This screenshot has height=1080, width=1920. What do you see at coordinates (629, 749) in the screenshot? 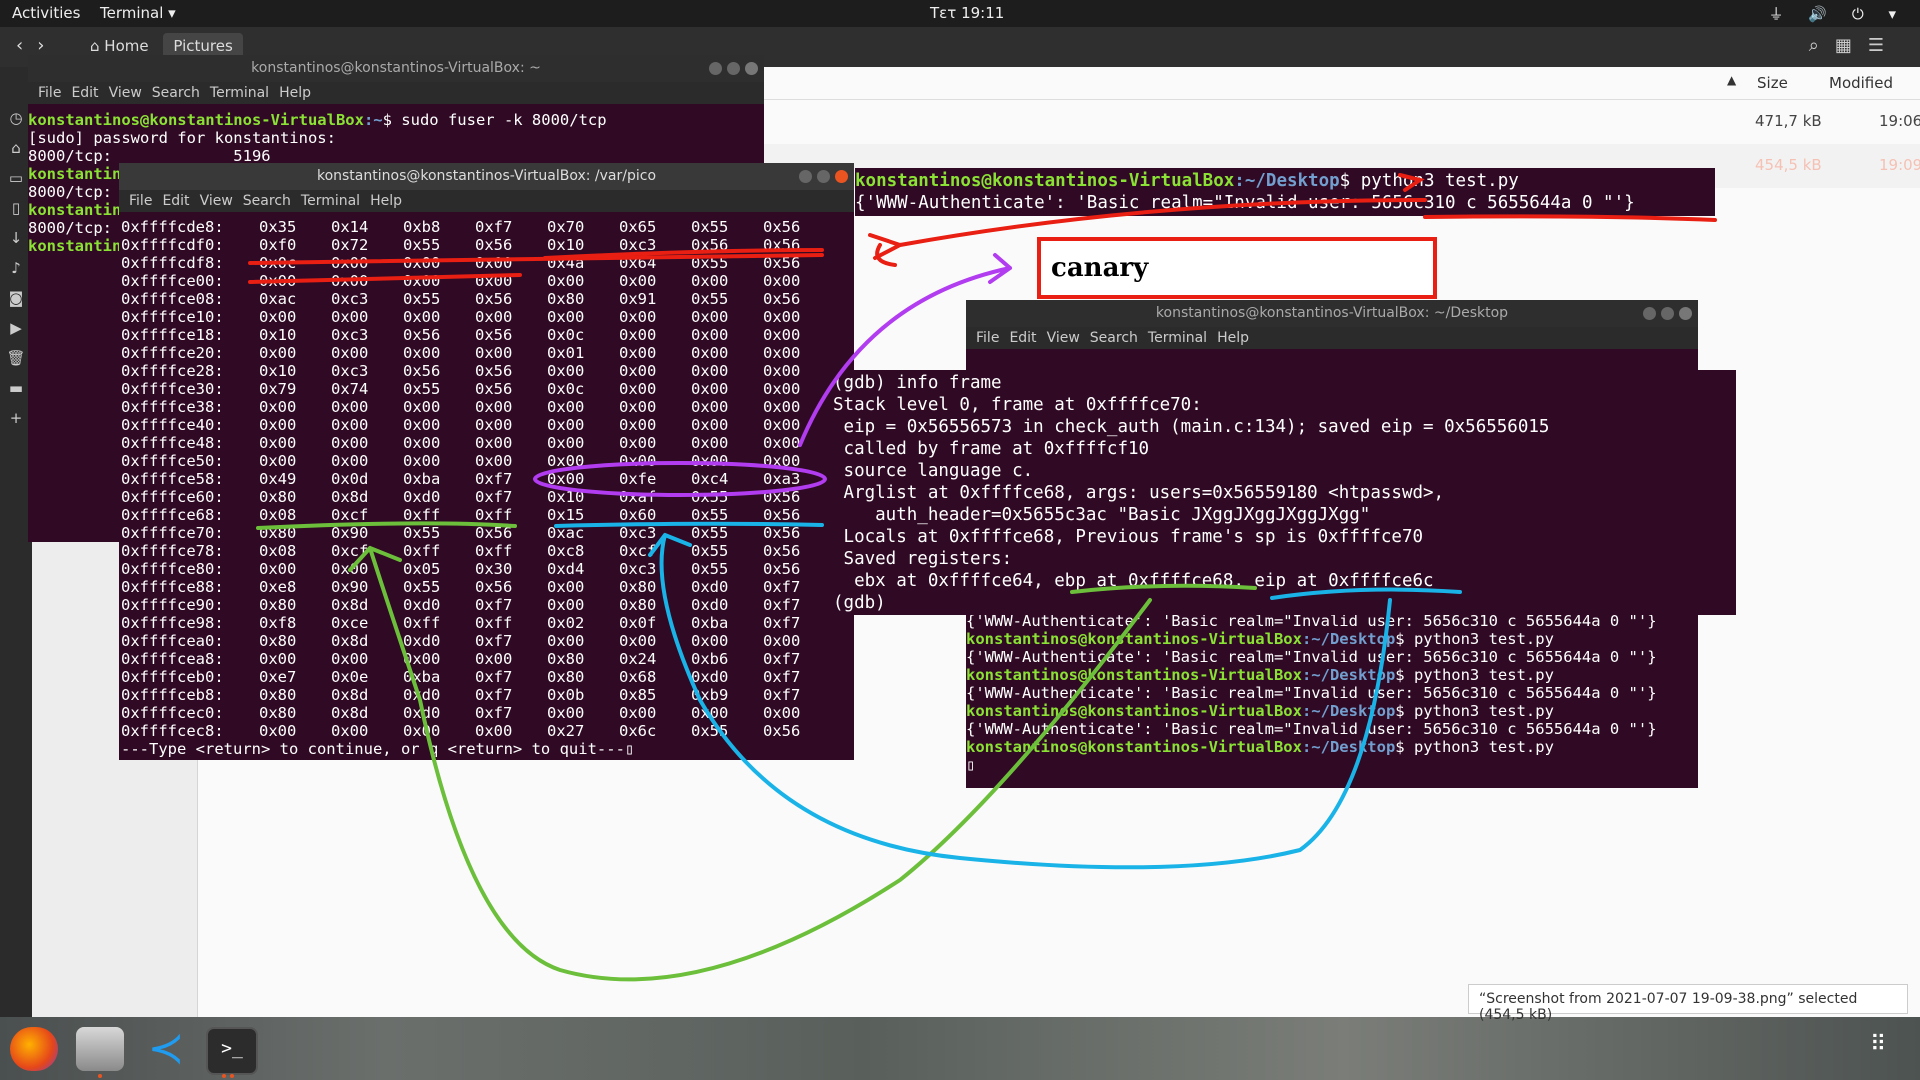
I see `cursor: ▯` at bounding box center [629, 749].